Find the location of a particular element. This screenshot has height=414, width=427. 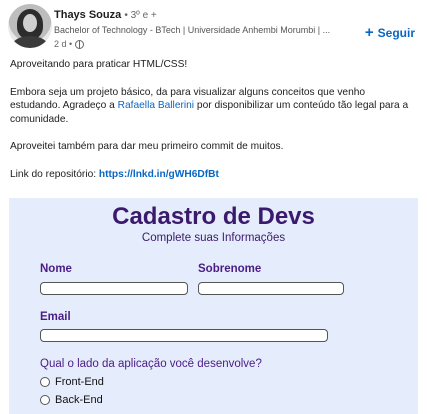

nome-label: Nome is located at coordinates (56, 269).